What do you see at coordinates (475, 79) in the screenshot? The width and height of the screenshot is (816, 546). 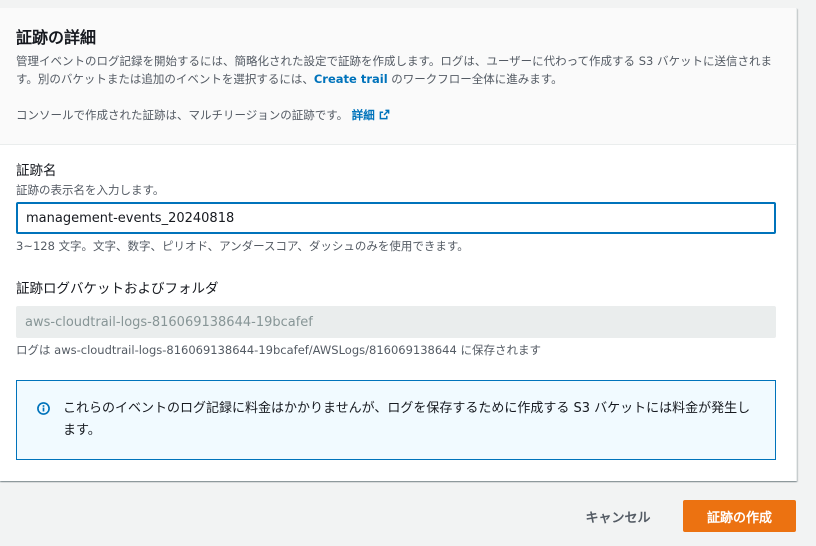 I see `description-text-2: のワークフロー全体に進みます。` at bounding box center [475, 79].